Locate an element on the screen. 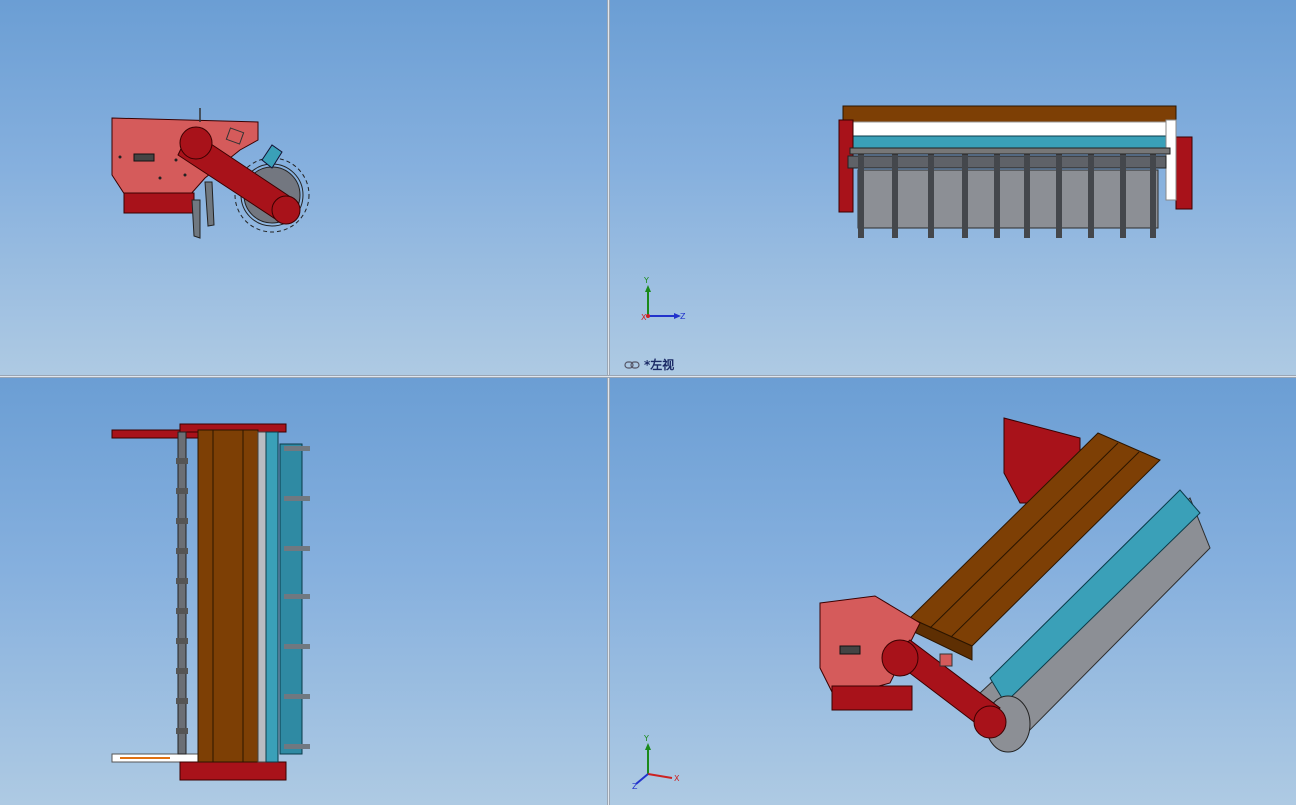 This screenshot has width=1296, height=805. viewport-splitter-horizontal is located at coordinates (648, 376).